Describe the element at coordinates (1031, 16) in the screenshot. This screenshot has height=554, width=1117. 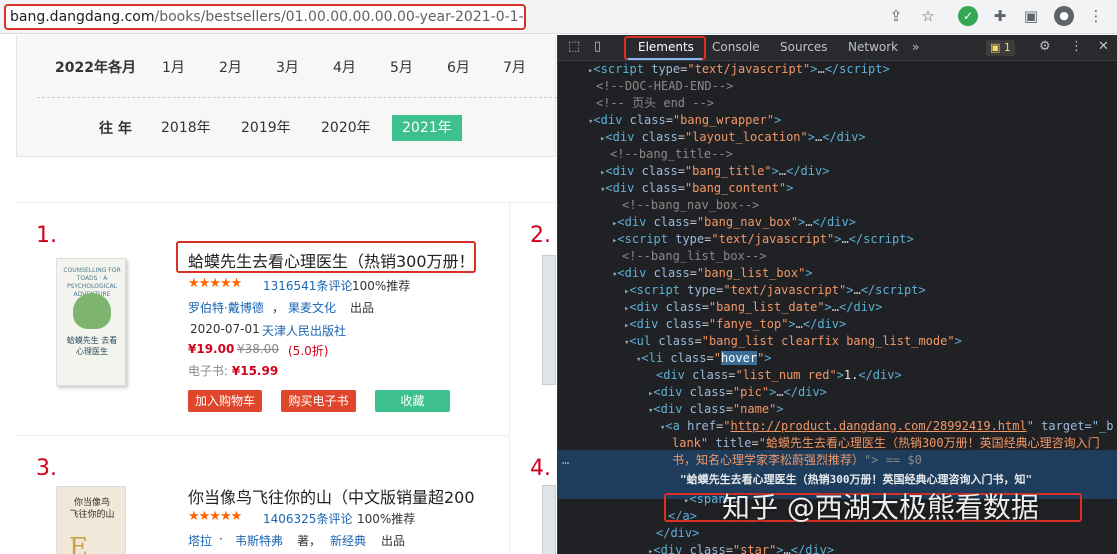
I see `side-panel-icon: ▣` at that location.